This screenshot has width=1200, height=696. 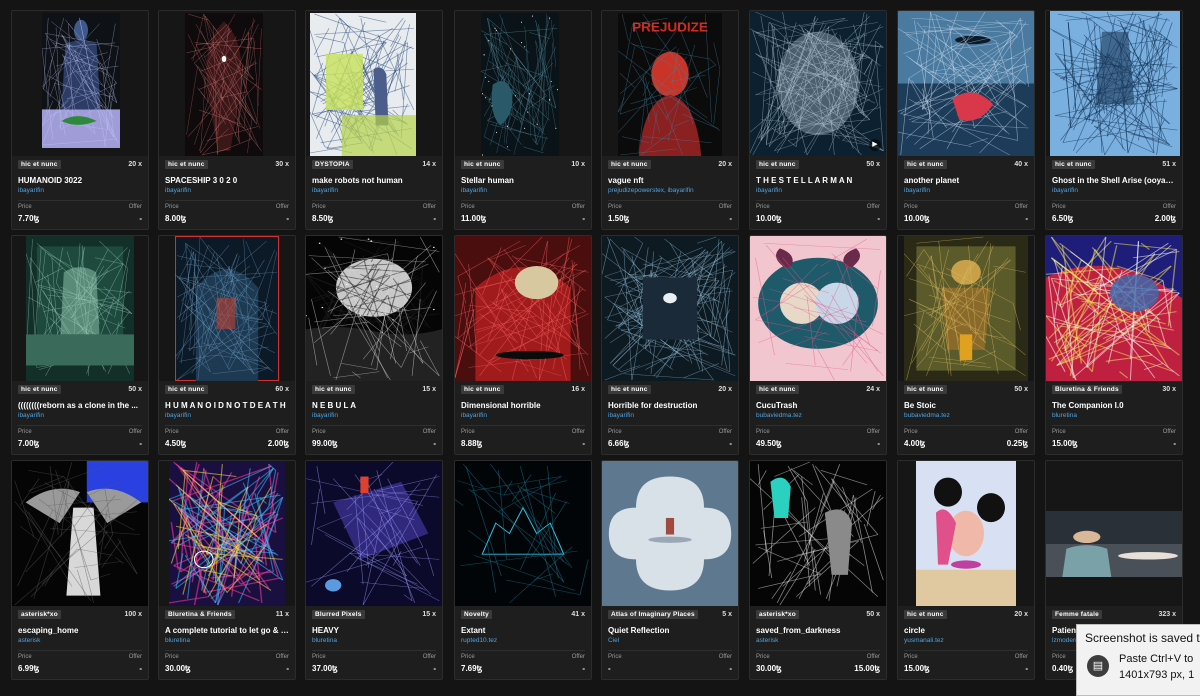 I want to click on artwork-title: T H E S T E L L A R M A N, so click(x=818, y=180).